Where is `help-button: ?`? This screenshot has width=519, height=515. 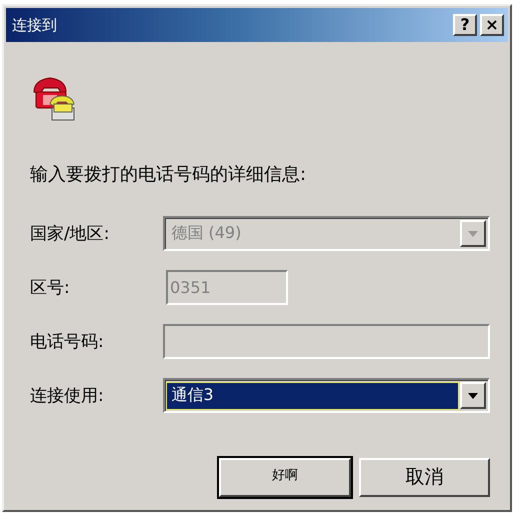 help-button: ? is located at coordinates (465, 25).